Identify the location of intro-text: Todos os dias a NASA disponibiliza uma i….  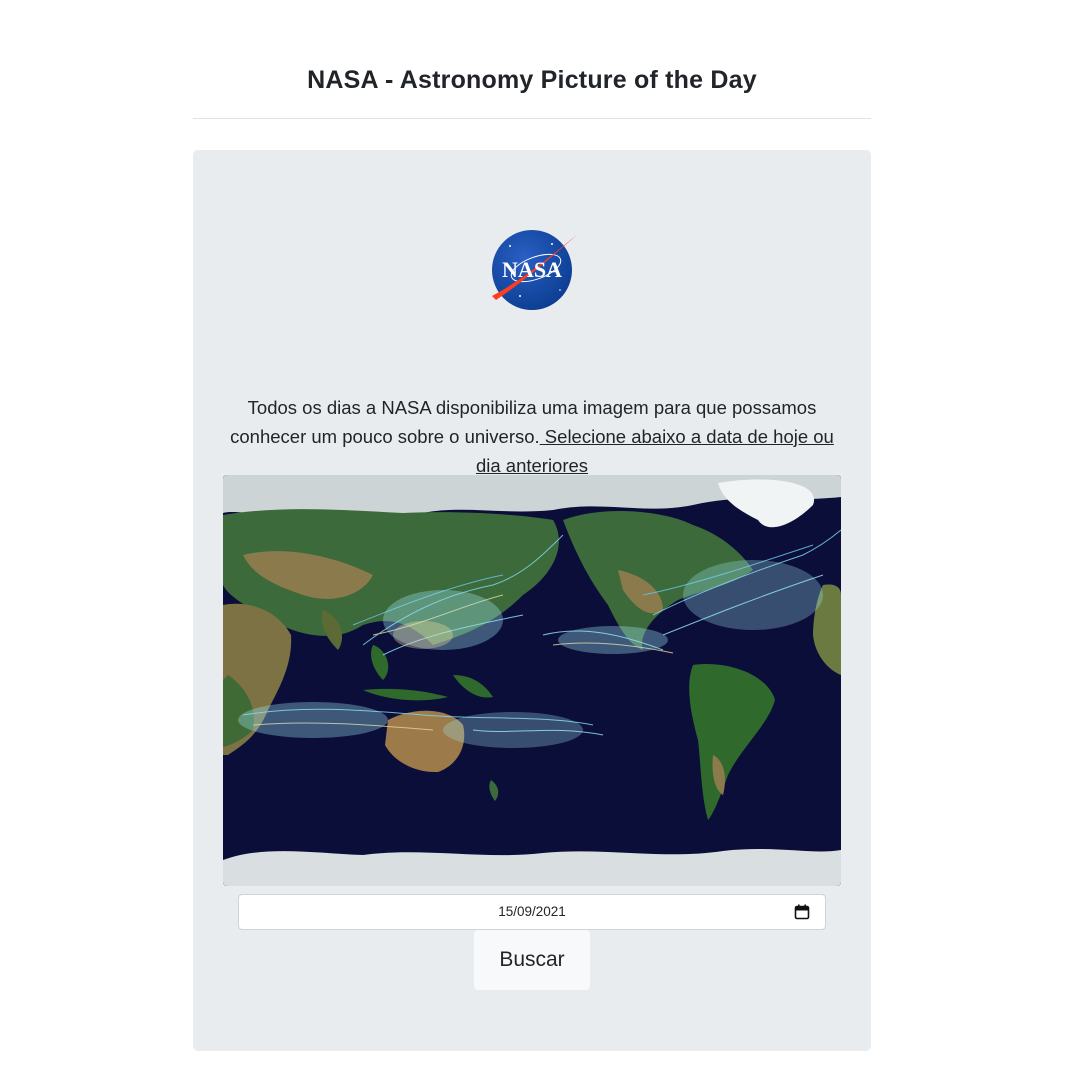
(532, 436).